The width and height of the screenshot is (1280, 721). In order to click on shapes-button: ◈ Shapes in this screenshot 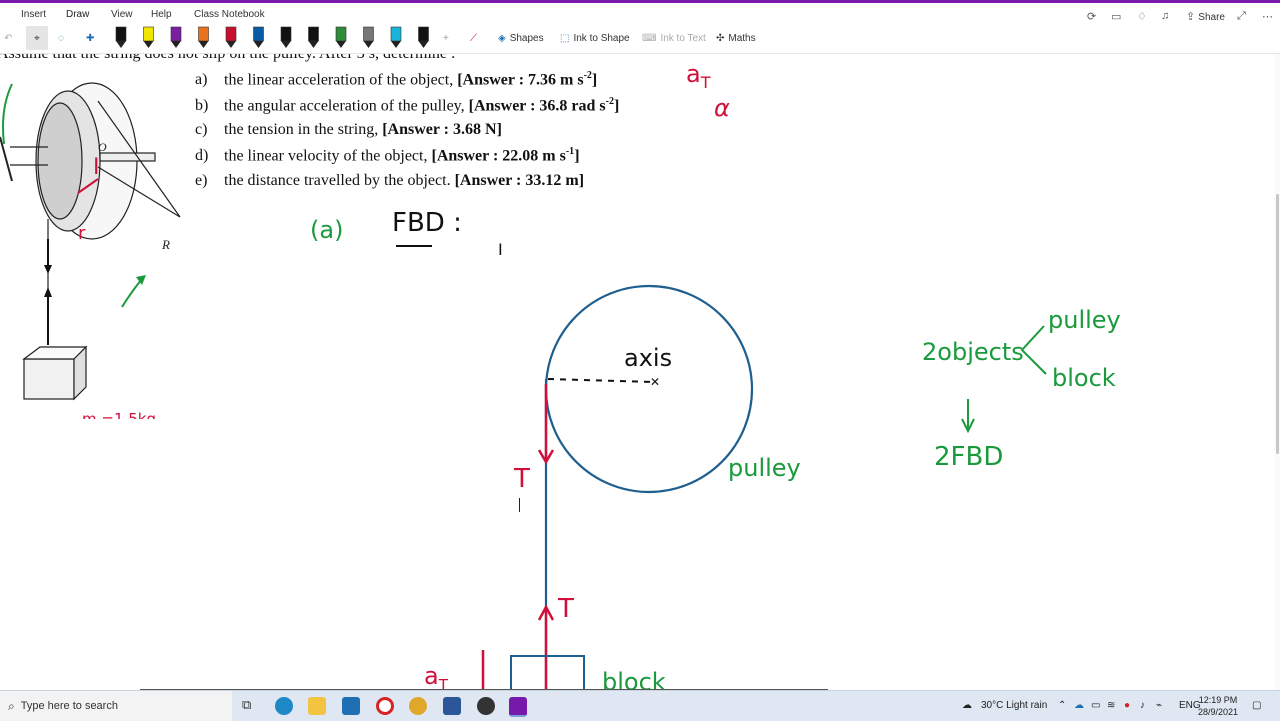, I will do `click(521, 38)`.